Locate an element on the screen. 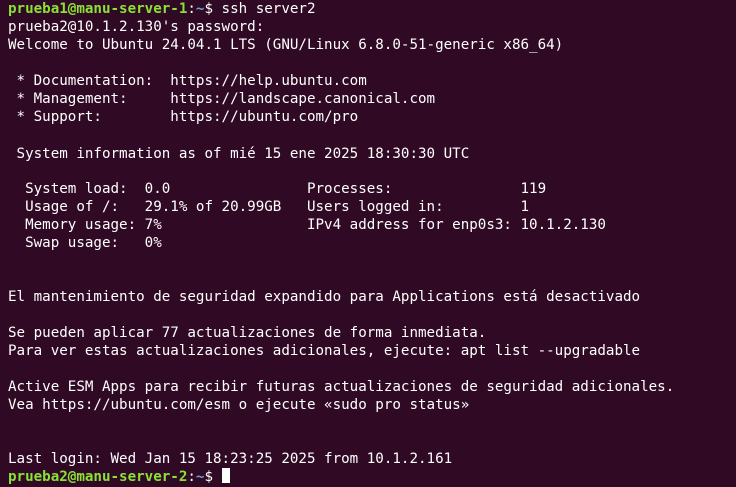 This screenshot has width=736, height=487. doc-link-line: * Documentation: https://help.ubuntu.com is located at coordinates (187, 81).